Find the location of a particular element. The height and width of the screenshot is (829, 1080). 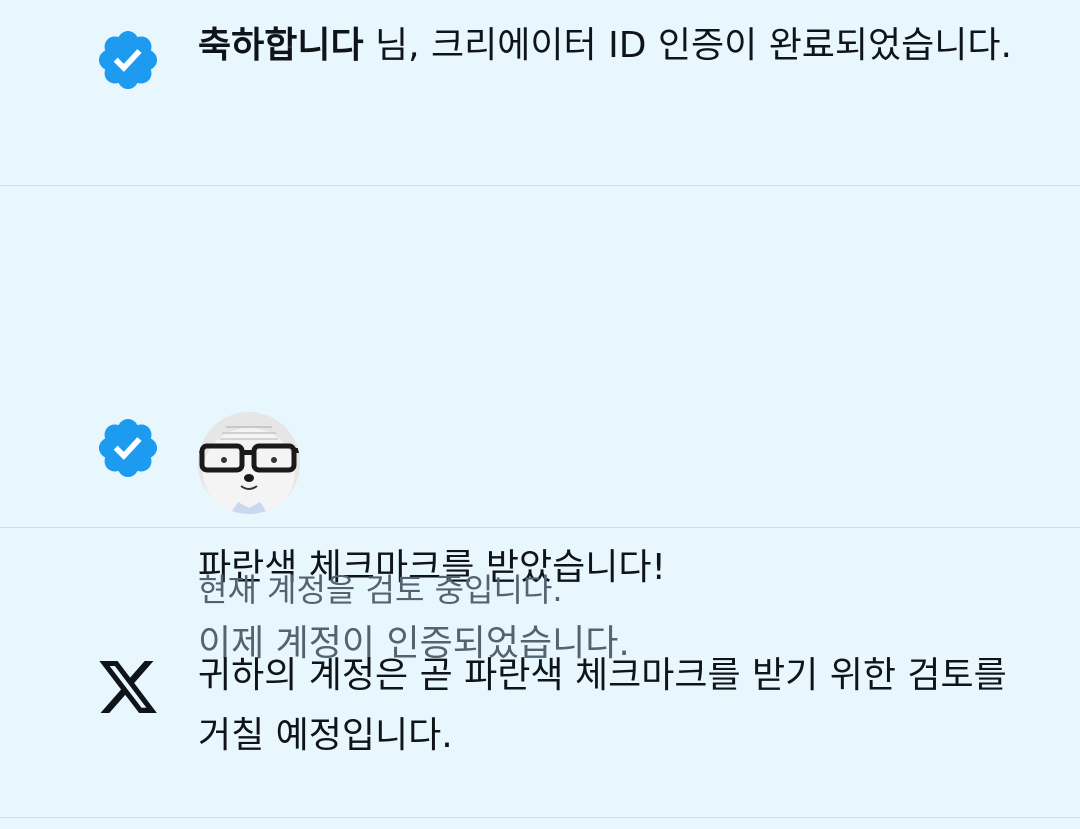

x-logo-icon is located at coordinates (128, 687).